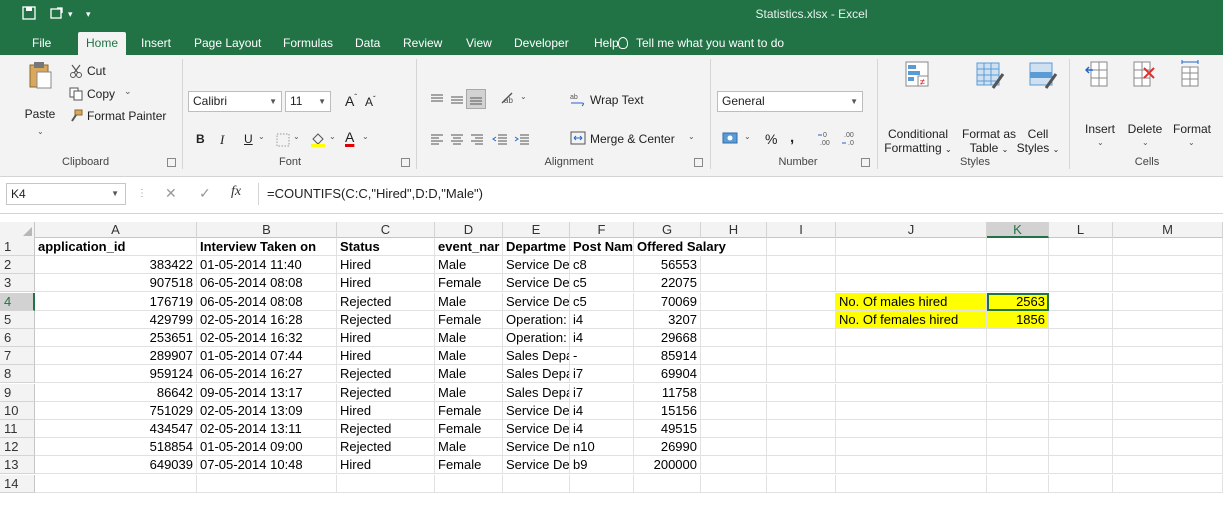 This screenshot has width=1223, height=506. Describe the element at coordinates (469, 301) in the screenshot. I see `cell-d4: Male` at that location.